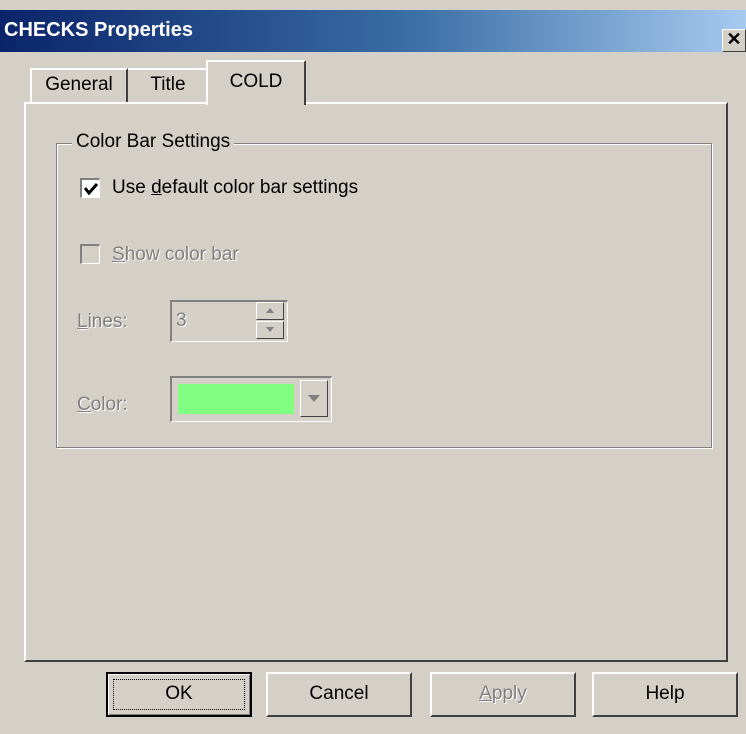 The image size is (746, 734). Describe the element at coordinates (181, 321) in the screenshot. I see `lines-input: 3` at that location.